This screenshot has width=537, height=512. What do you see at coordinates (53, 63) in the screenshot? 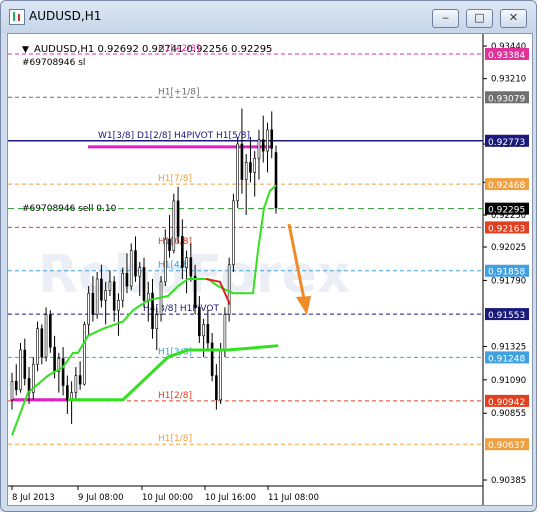
I see `order-sl-label: #69708946 sl` at bounding box center [53, 63].